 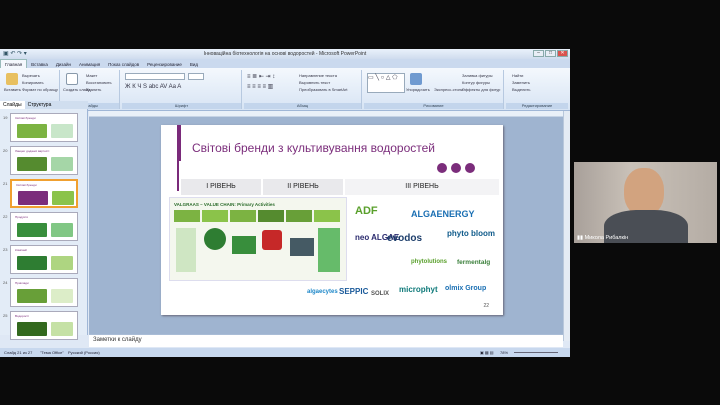 What do you see at coordinates (91, 75) in the screenshot?
I see `layout-button: Макет` at bounding box center [91, 75].